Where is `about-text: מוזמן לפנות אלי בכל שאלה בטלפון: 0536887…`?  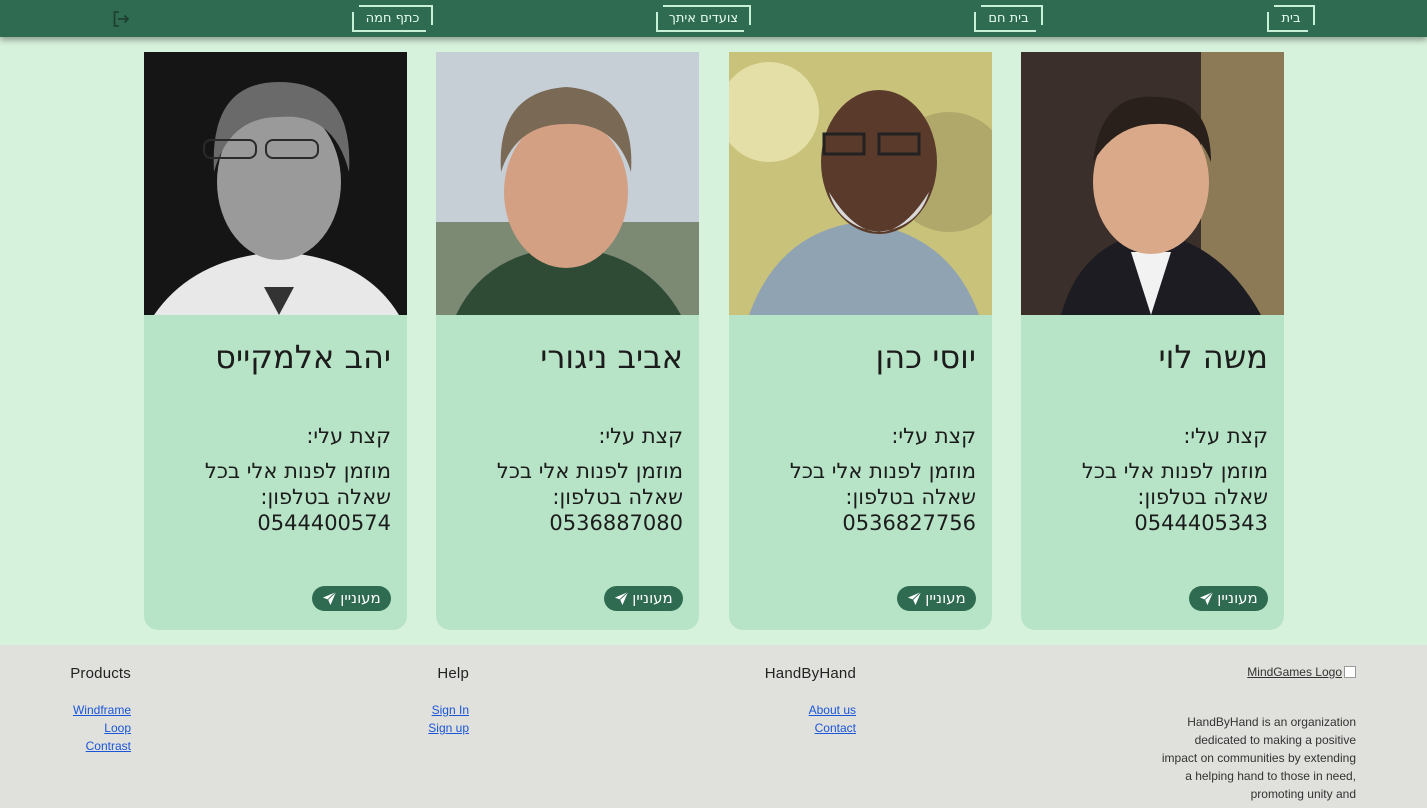
about-text: מוזמן לפנות אלי בכל שאלה בטלפון: 0536887… is located at coordinates (573, 497).